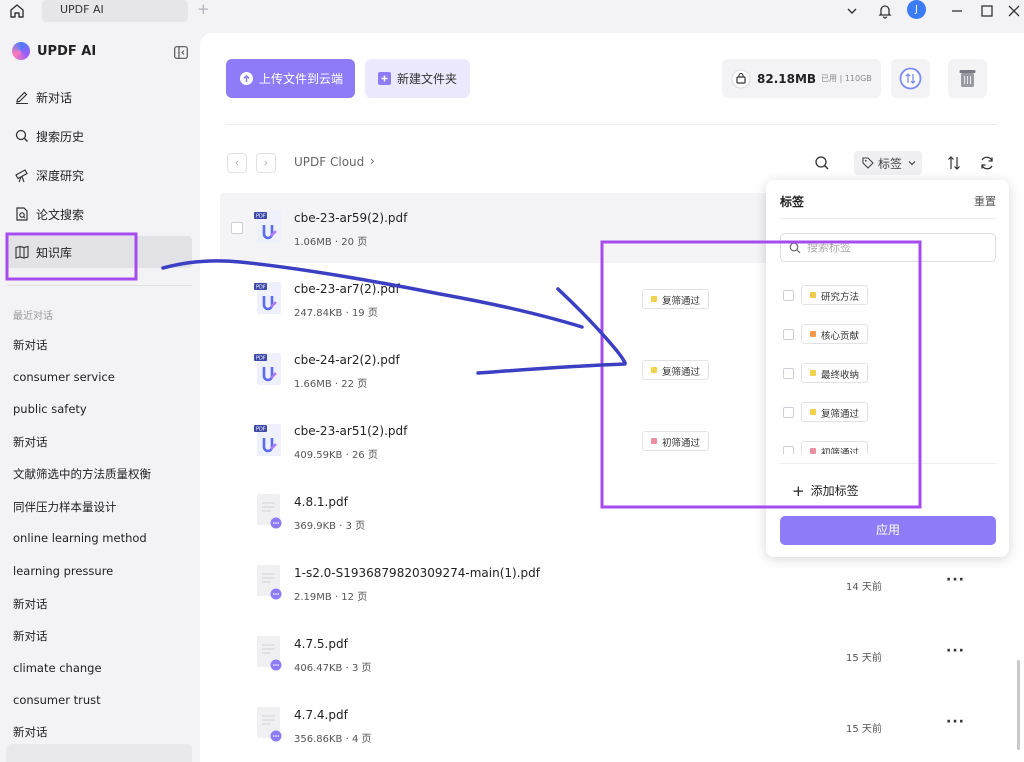  Describe the element at coordinates (888, 335) in the screenshot. I see `tag-option: 核心贡献` at that location.